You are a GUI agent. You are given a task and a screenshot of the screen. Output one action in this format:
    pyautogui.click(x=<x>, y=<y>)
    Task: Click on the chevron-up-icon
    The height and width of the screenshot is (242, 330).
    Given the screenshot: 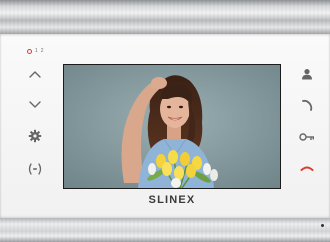 What is the action you would take?
    pyautogui.click(x=35, y=74)
    